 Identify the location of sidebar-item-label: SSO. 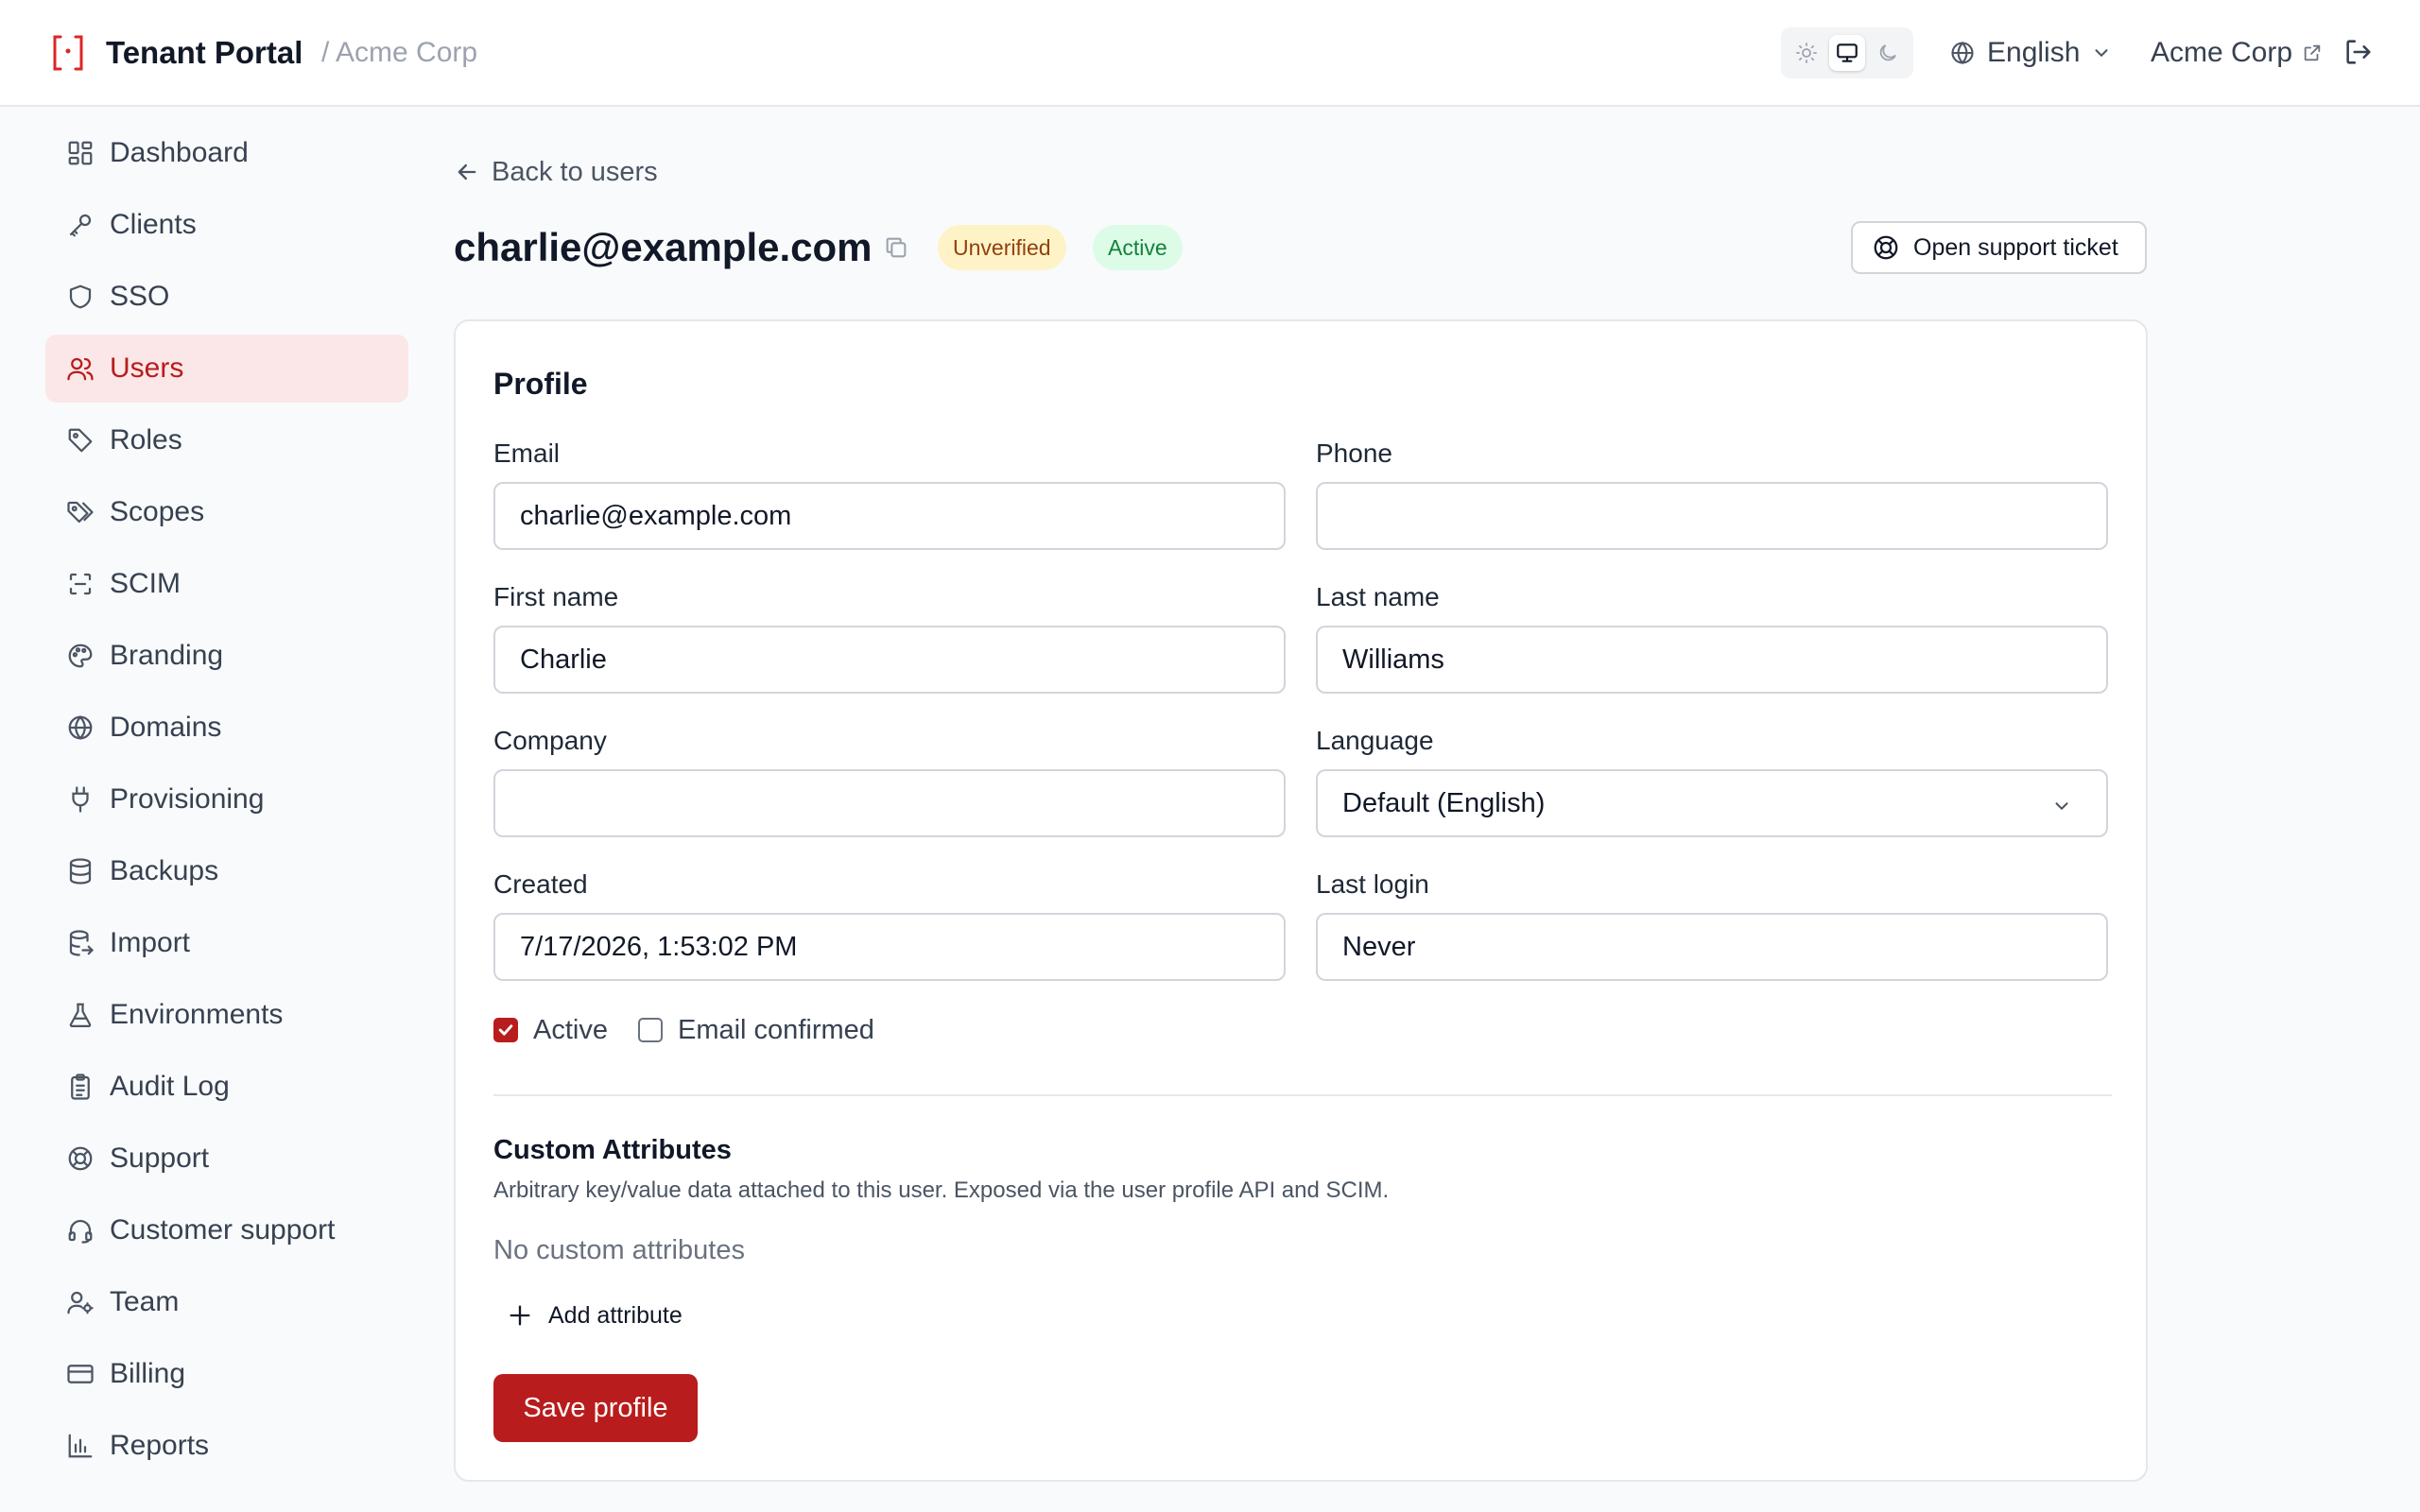
(140, 296).